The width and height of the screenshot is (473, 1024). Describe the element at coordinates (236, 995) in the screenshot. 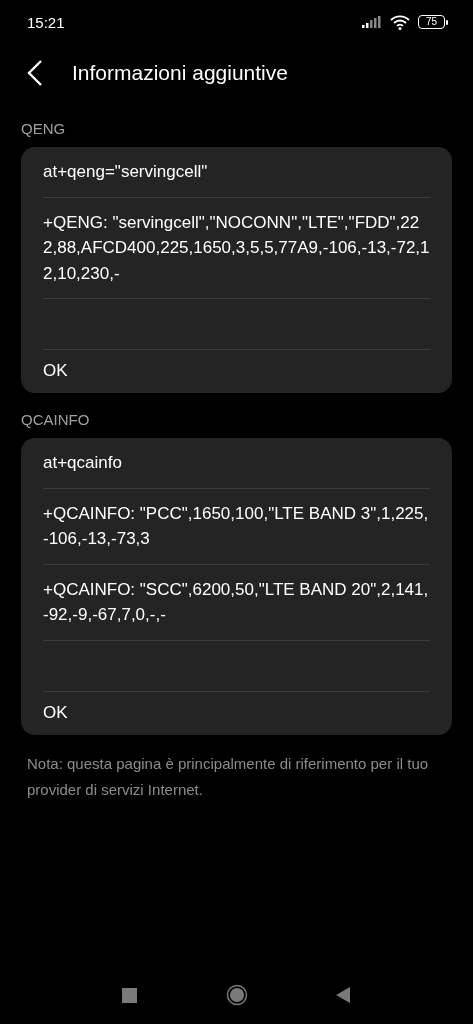

I see `home-button` at that location.